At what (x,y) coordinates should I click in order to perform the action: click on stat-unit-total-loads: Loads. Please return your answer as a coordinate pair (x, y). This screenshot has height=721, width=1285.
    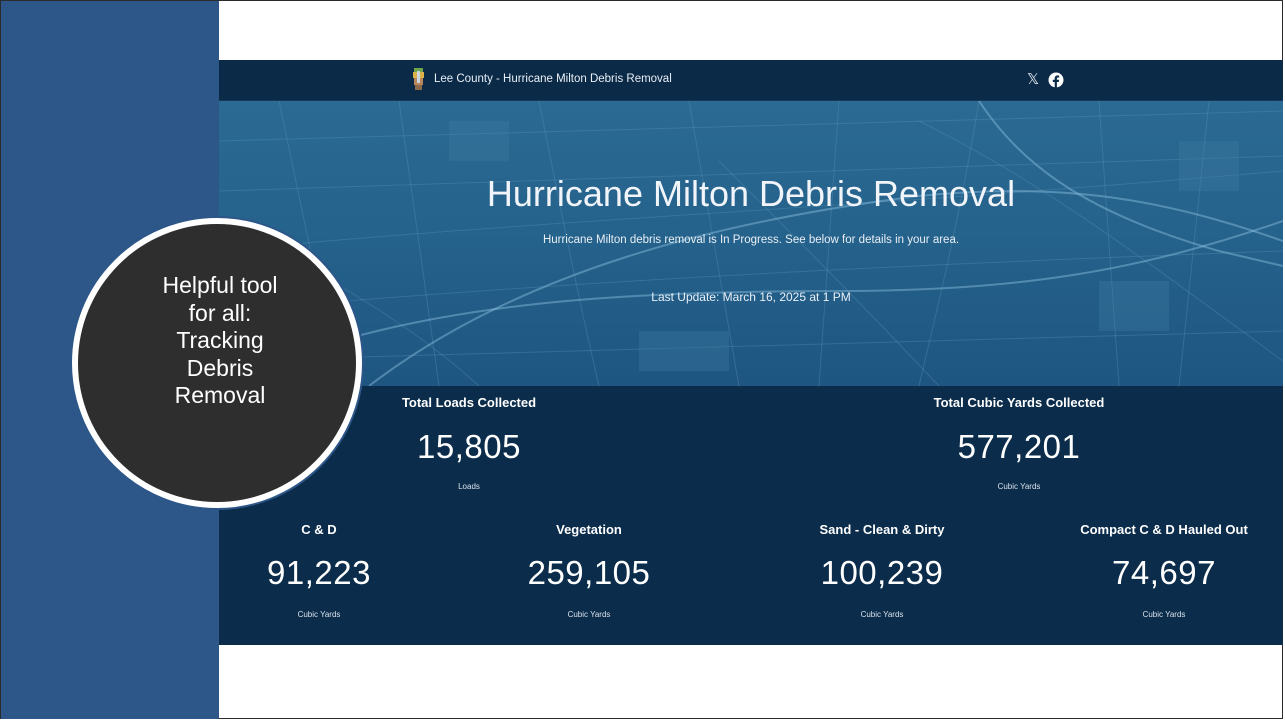
    Looking at the image, I should click on (469, 486).